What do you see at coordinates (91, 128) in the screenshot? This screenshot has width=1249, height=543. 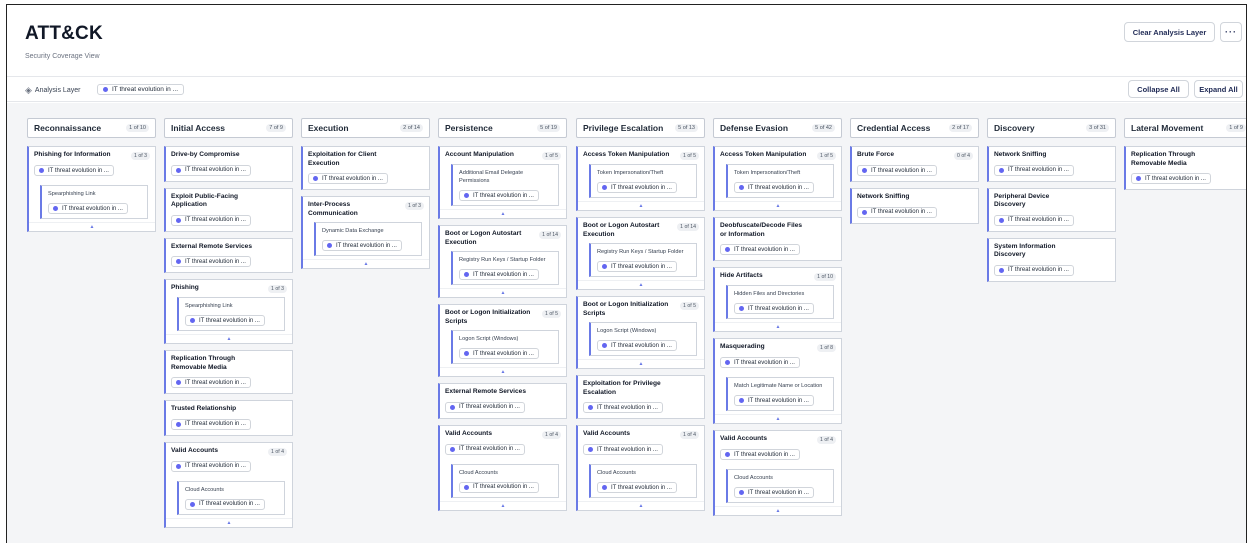 I see `tactic-header: Reconnaissance 1 of 10` at bounding box center [91, 128].